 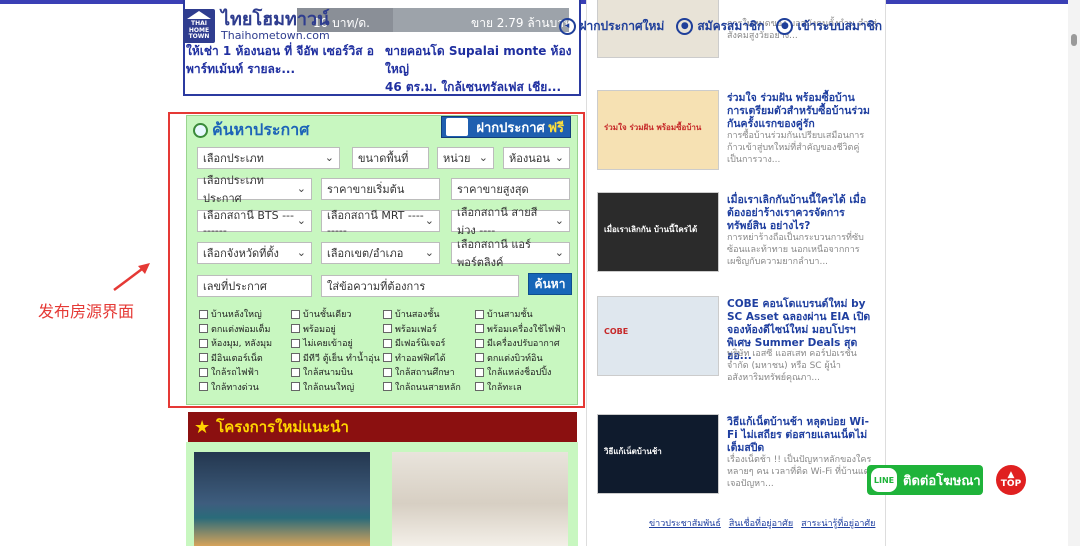 I want to click on thumbnail-caption: วิธีแก้เน็ตบ้านช้า, so click(x=633, y=451).